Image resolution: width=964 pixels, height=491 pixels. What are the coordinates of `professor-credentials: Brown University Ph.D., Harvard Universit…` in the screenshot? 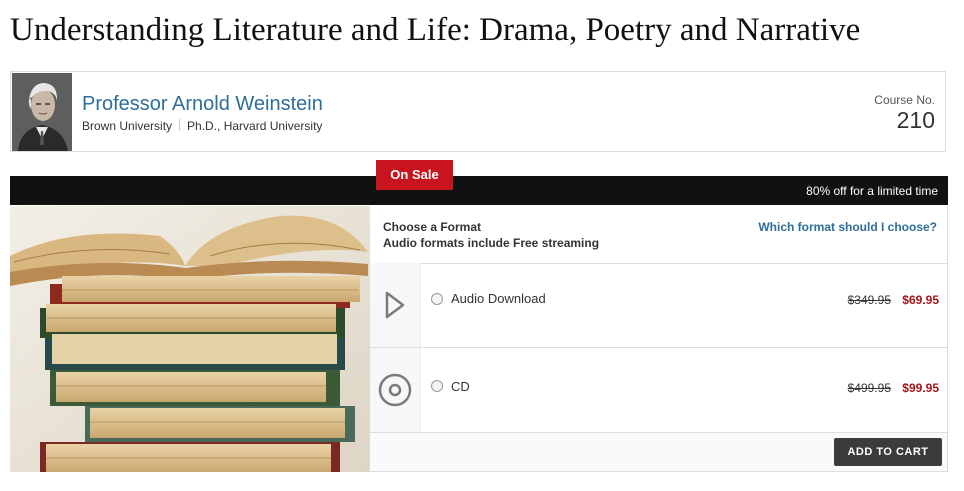 It's located at (202, 126).